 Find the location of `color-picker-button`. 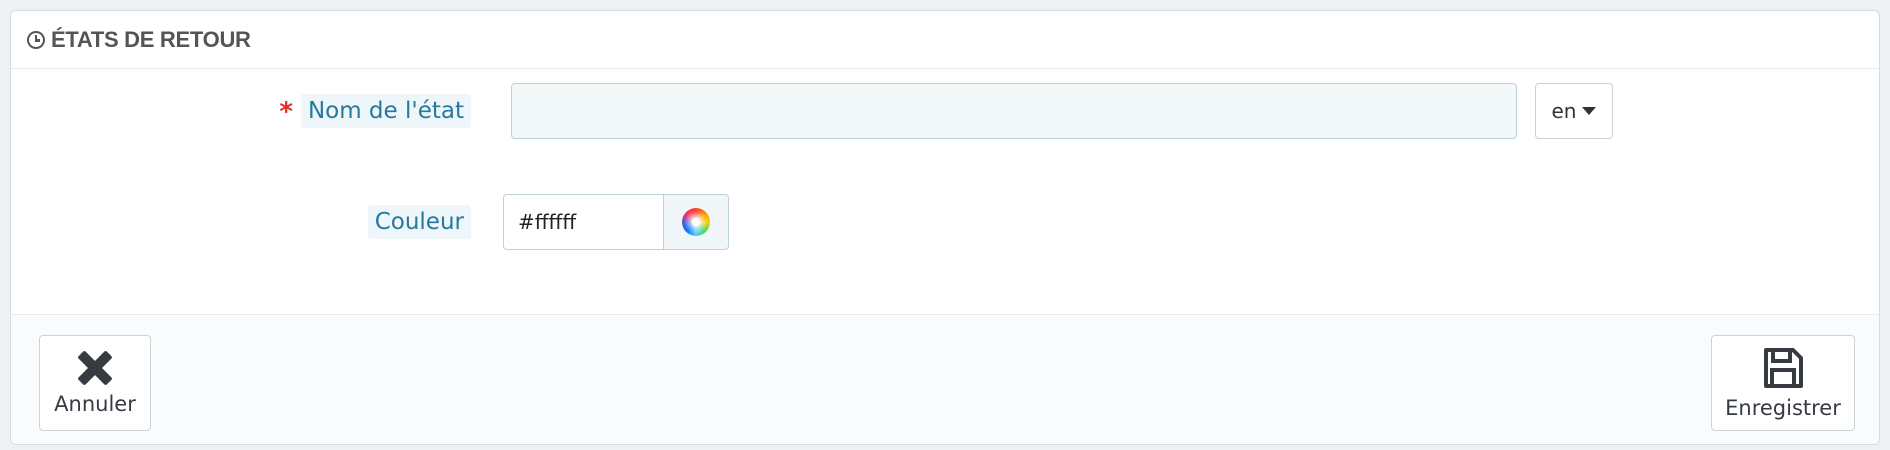

color-picker-button is located at coordinates (696, 222).